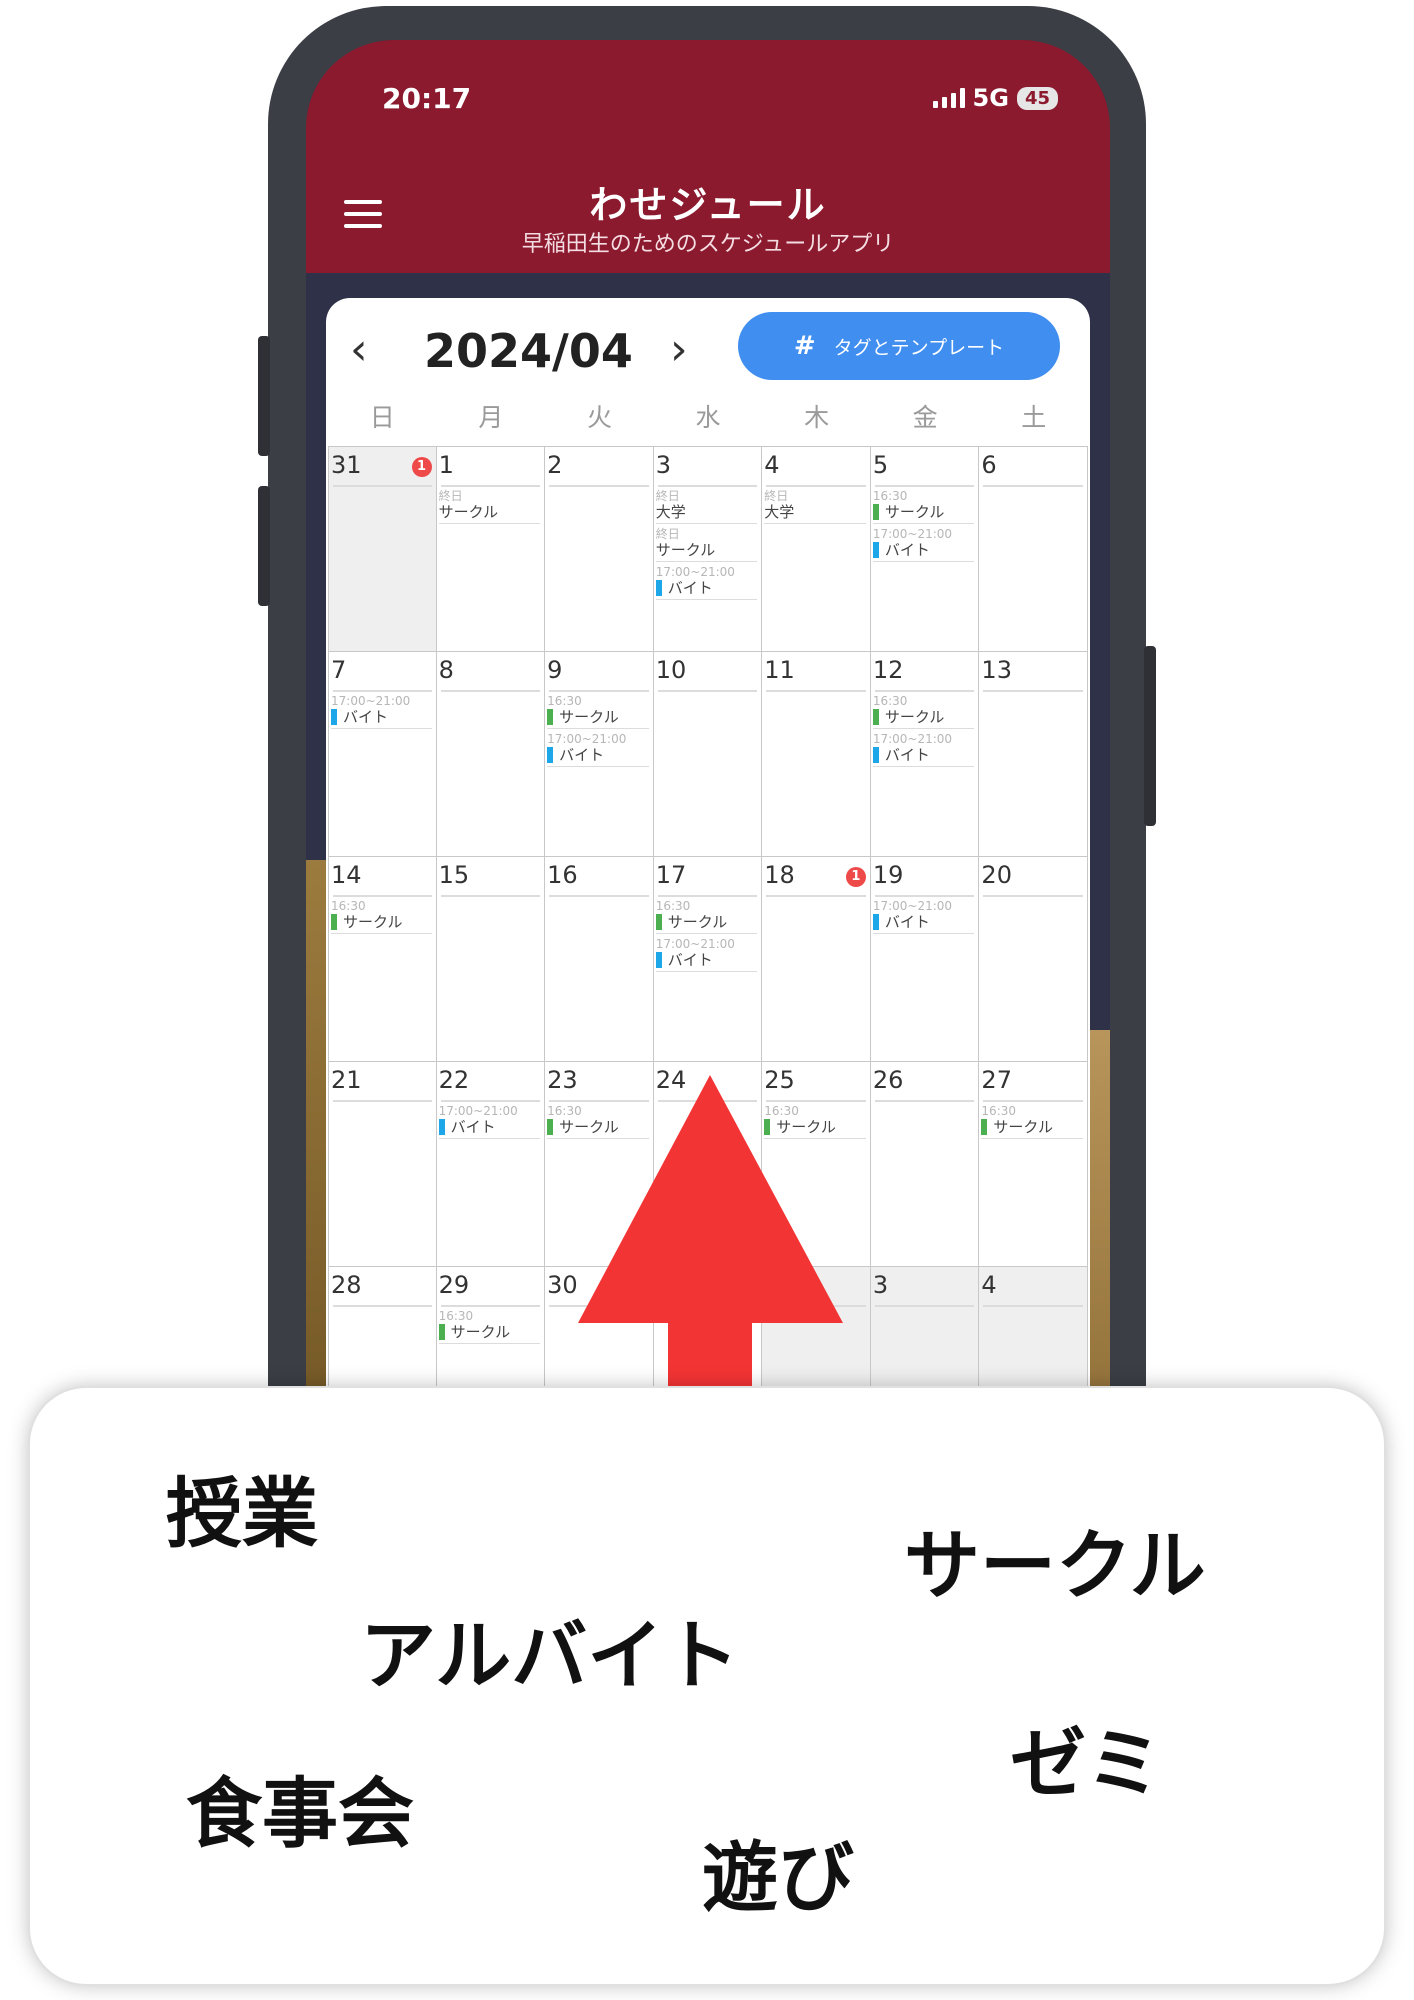  What do you see at coordinates (778, 1877) in the screenshot?
I see `tag-play: 遊び` at bounding box center [778, 1877].